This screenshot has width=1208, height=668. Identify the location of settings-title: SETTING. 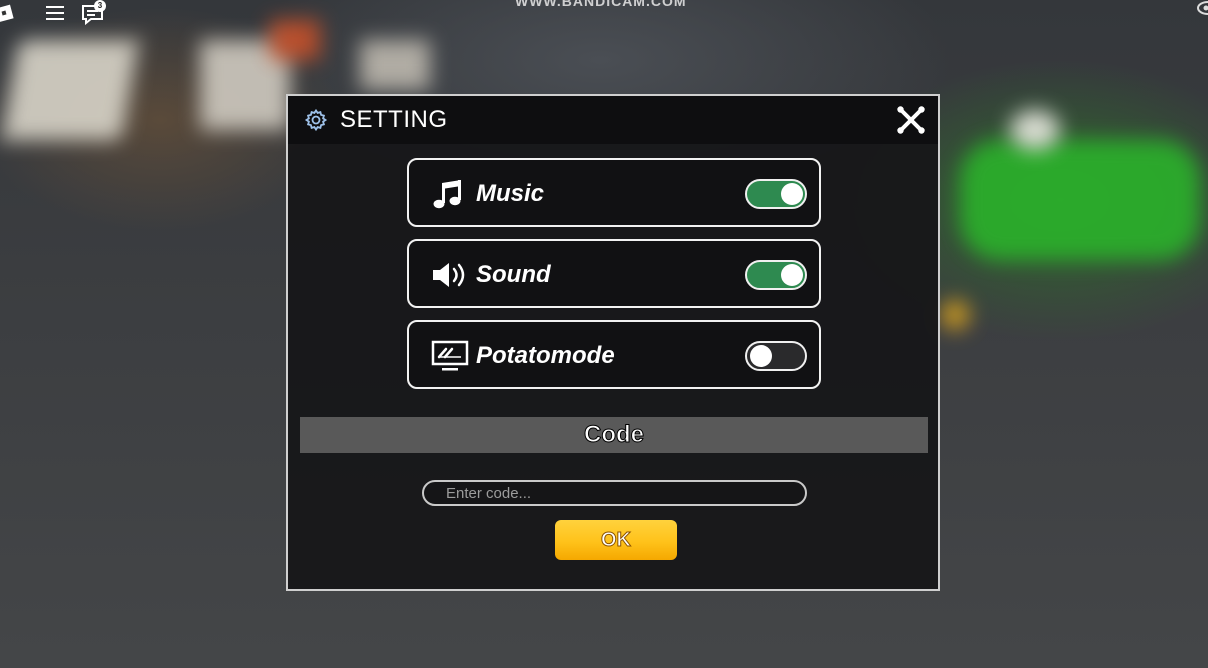
(394, 119).